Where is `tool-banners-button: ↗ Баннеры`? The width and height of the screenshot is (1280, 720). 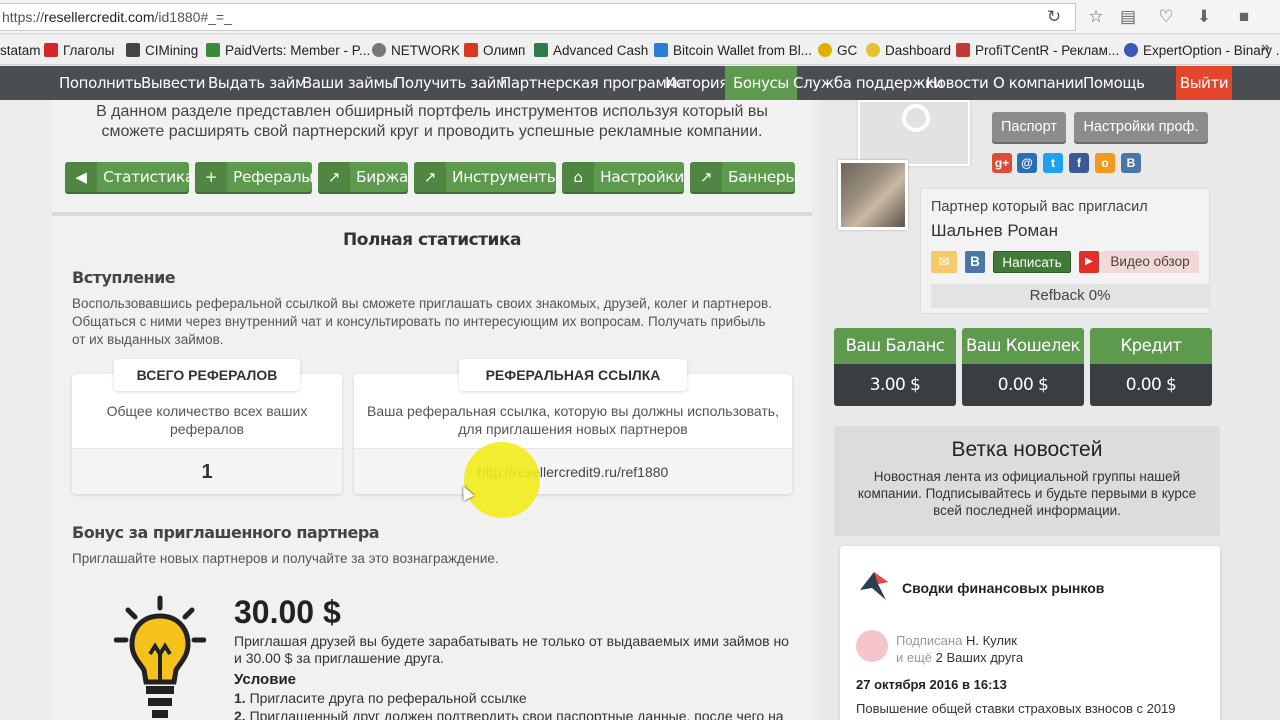 tool-banners-button: ↗ Баннеры is located at coordinates (744, 177).